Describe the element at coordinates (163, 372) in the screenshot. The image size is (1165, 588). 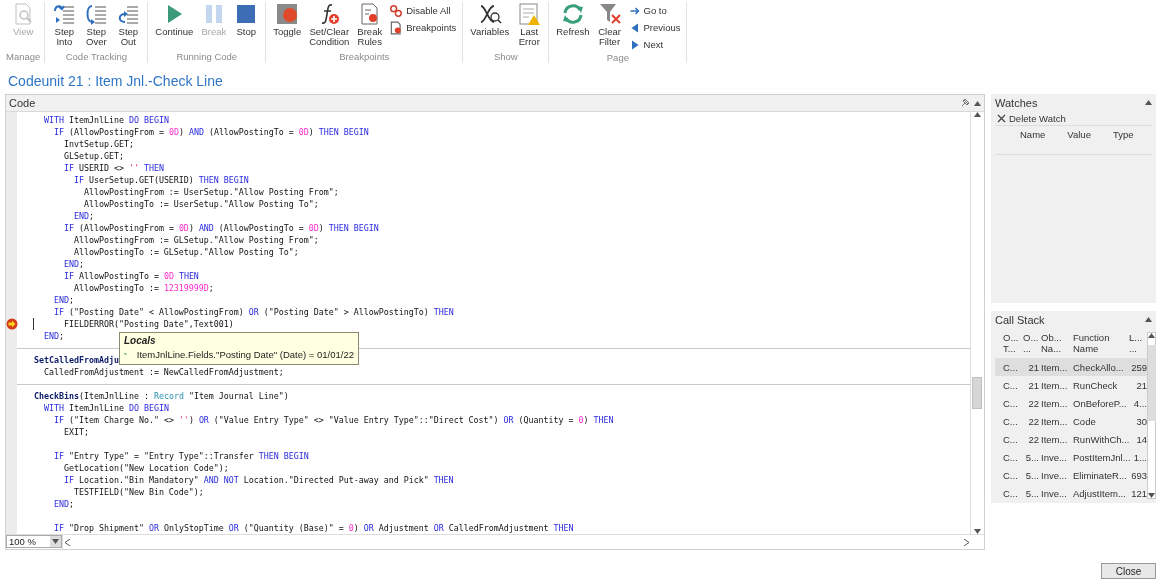
I see `code-line: CalledFromAdjustment := NewCalledFromAdjustment;` at that location.